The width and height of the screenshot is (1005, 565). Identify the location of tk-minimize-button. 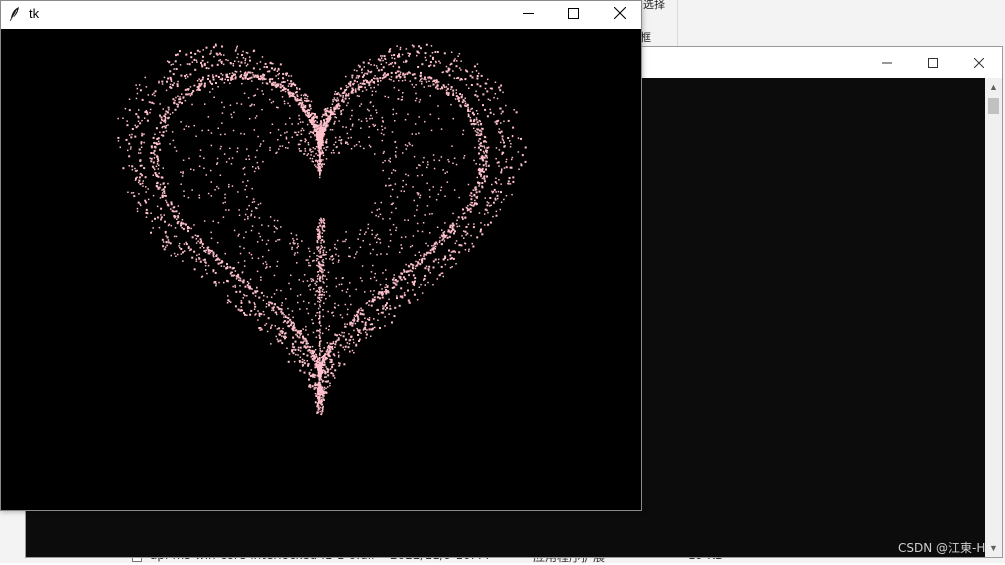
(528, 13).